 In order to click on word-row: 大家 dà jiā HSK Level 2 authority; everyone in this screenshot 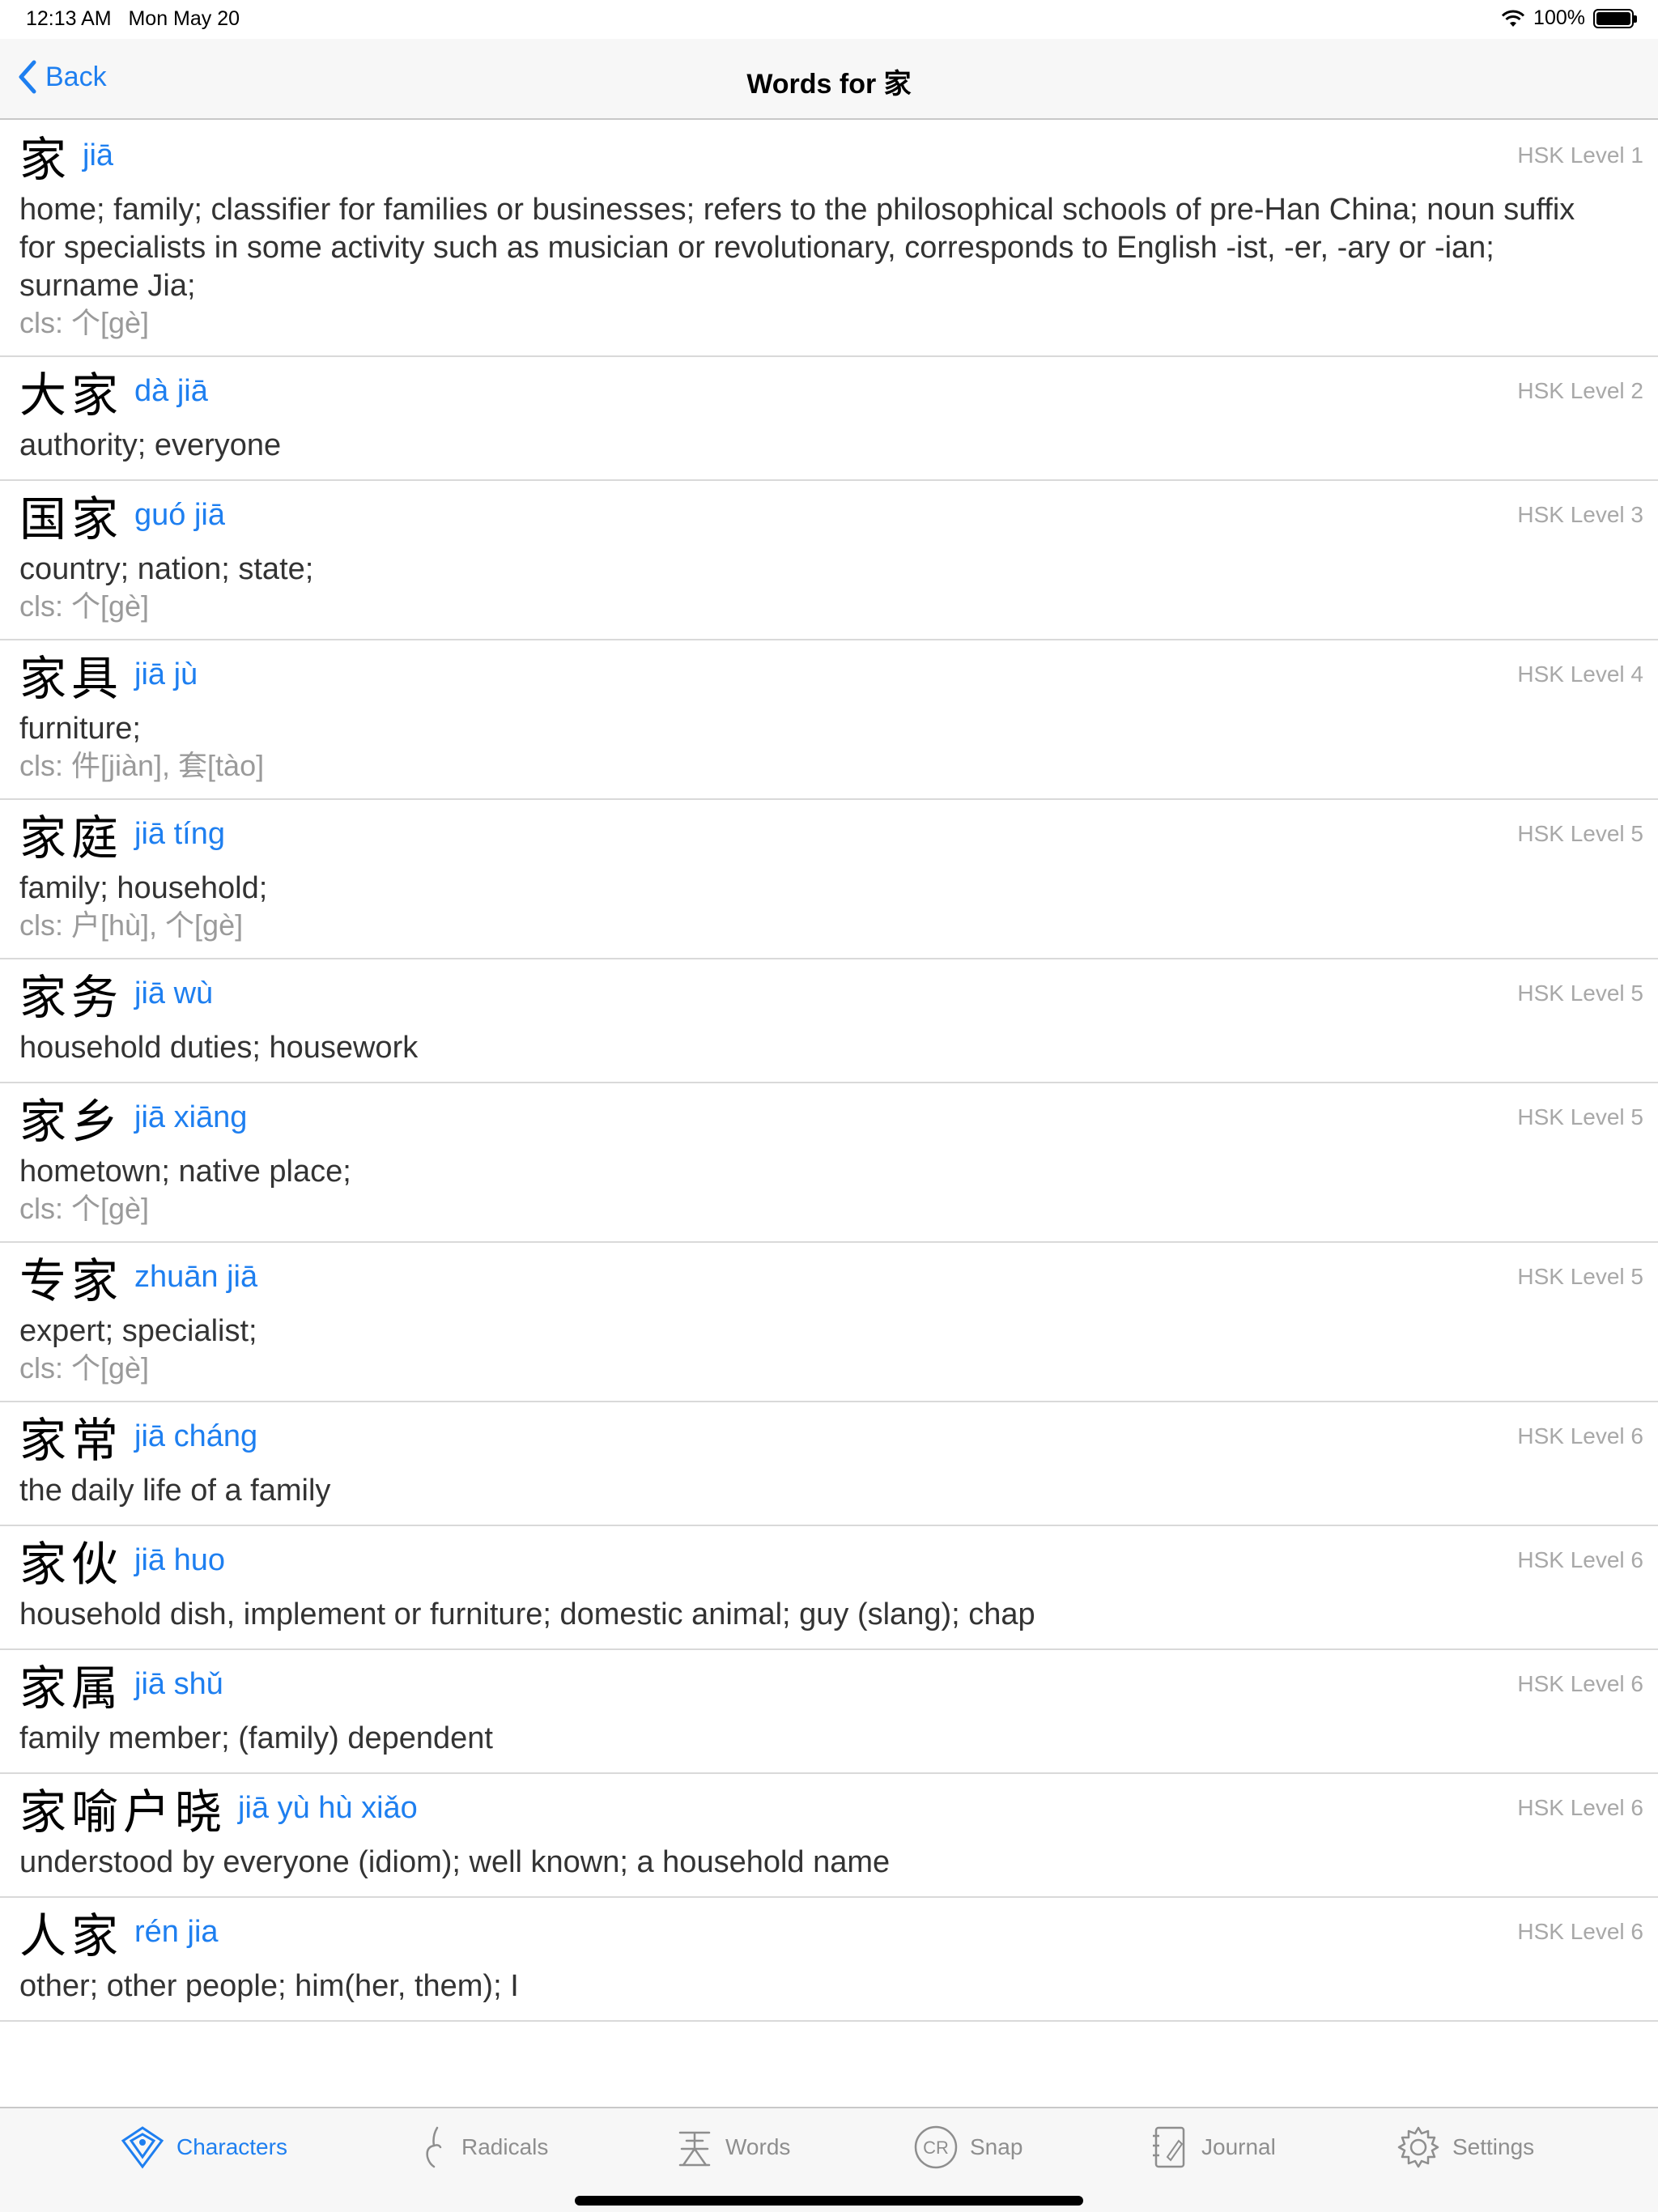, I will do `click(829, 422)`.